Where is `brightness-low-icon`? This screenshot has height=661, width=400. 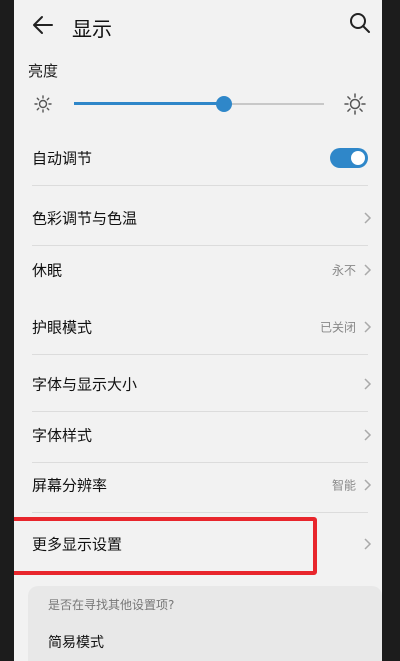
brightness-low-icon is located at coordinates (43, 104).